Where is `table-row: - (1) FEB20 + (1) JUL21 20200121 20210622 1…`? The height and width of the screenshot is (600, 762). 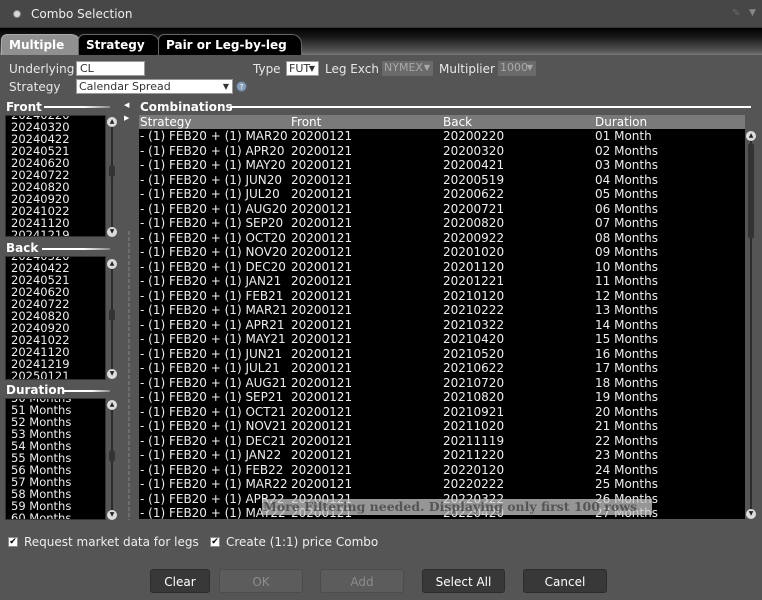 table-row: - (1) FEB20 + (1) JUL21 20200121 20210622 1… is located at coordinates (442, 368).